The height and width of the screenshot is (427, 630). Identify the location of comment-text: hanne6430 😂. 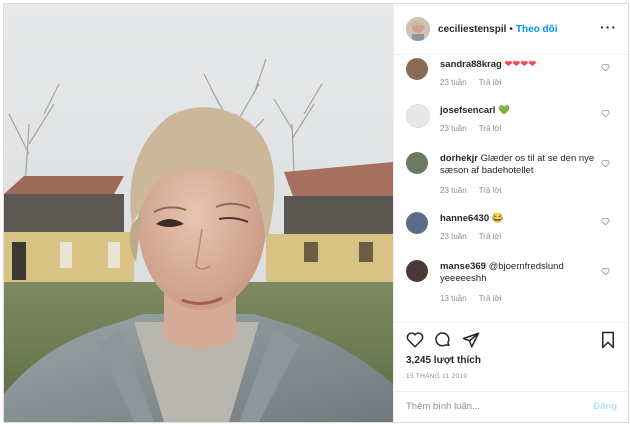
(520, 219).